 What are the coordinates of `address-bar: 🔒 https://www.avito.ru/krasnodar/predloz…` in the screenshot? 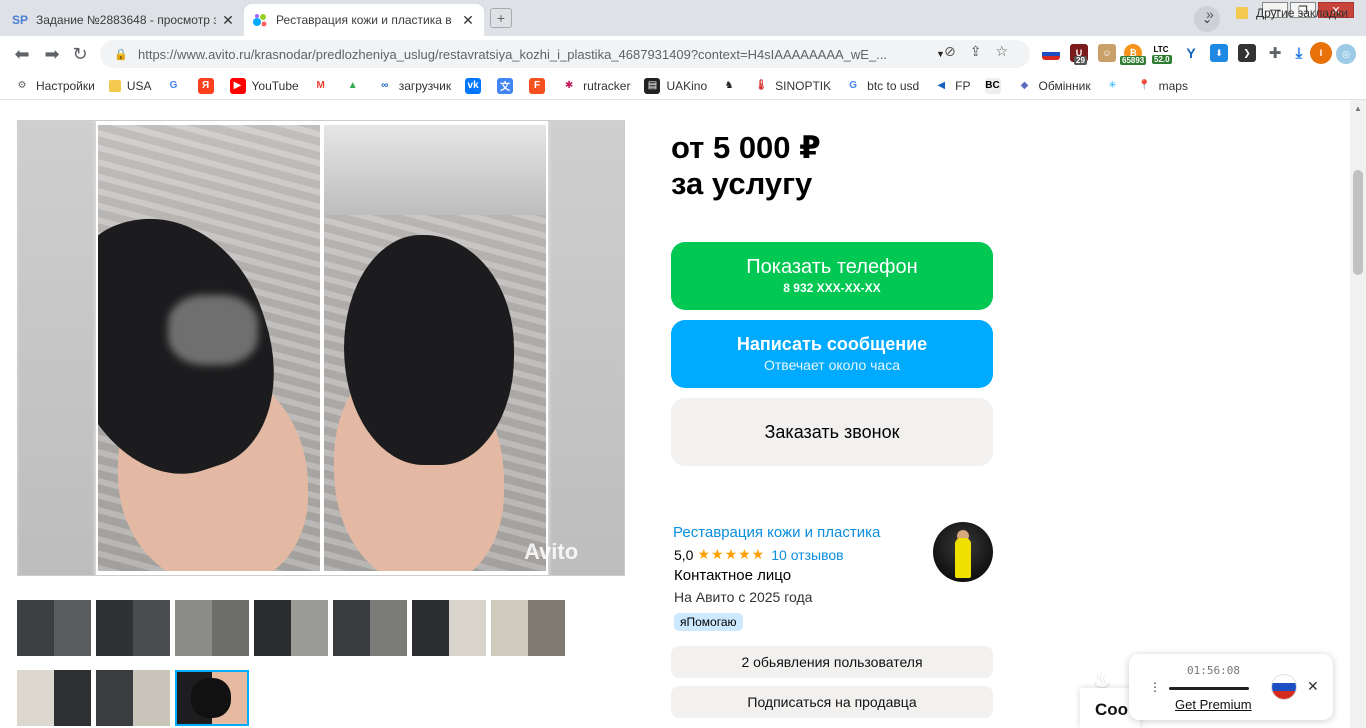 It's located at (565, 54).